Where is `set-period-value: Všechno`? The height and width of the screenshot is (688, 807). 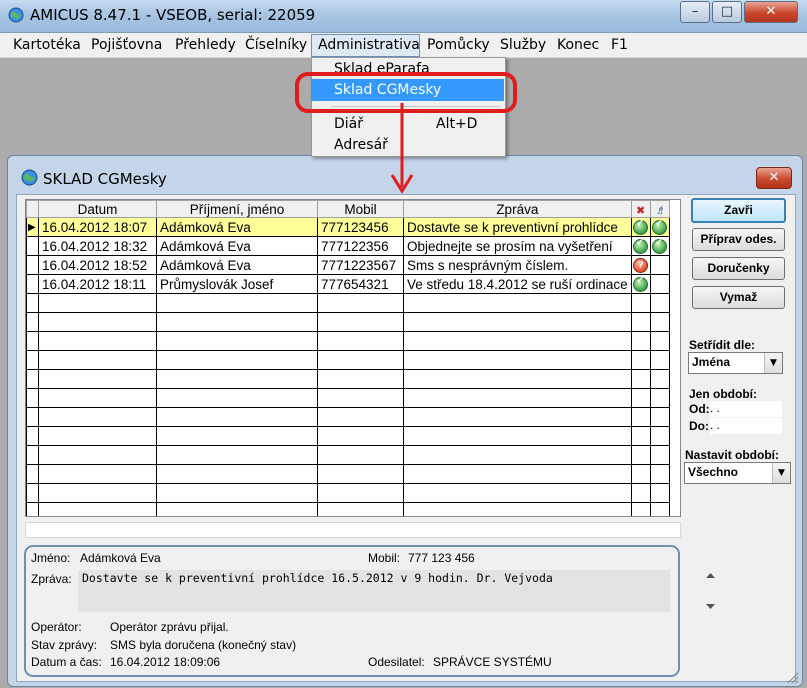
set-period-value: Všechno is located at coordinates (713, 472).